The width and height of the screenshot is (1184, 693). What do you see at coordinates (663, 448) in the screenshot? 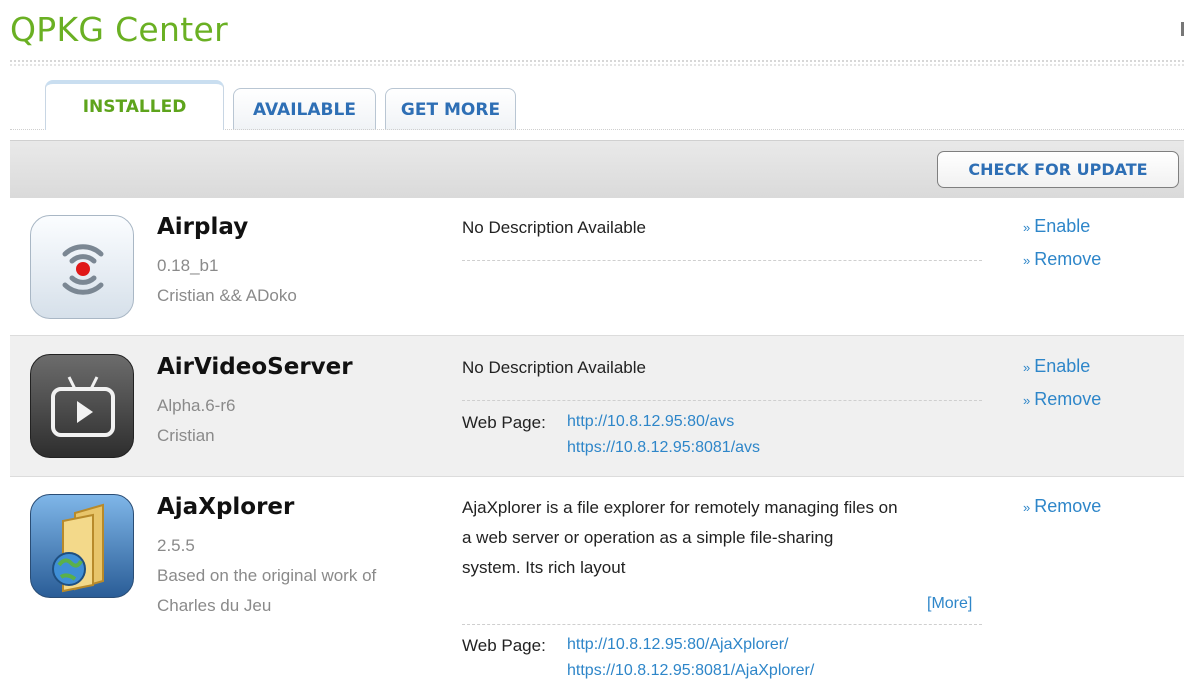
I see `web-page-link: https://10.8.12.95:8081/avs` at bounding box center [663, 448].